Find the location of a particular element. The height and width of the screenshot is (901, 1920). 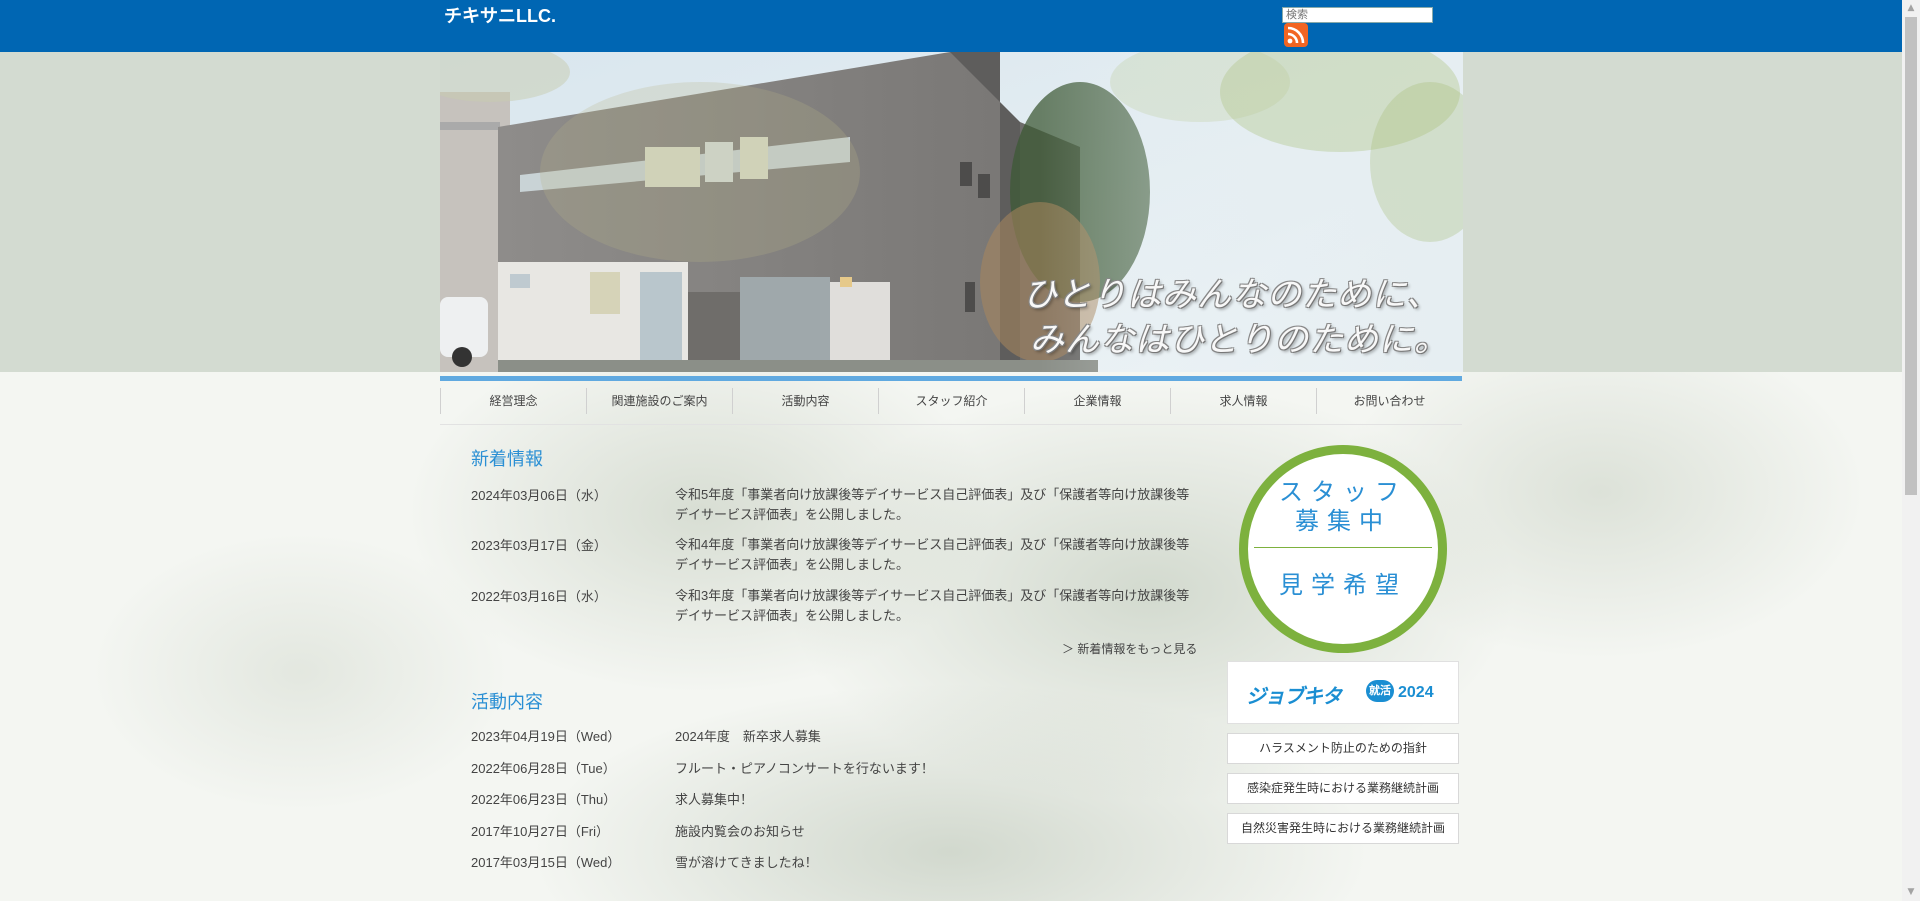

badge-top: スタッフ 募集中 is located at coordinates (1343, 507).